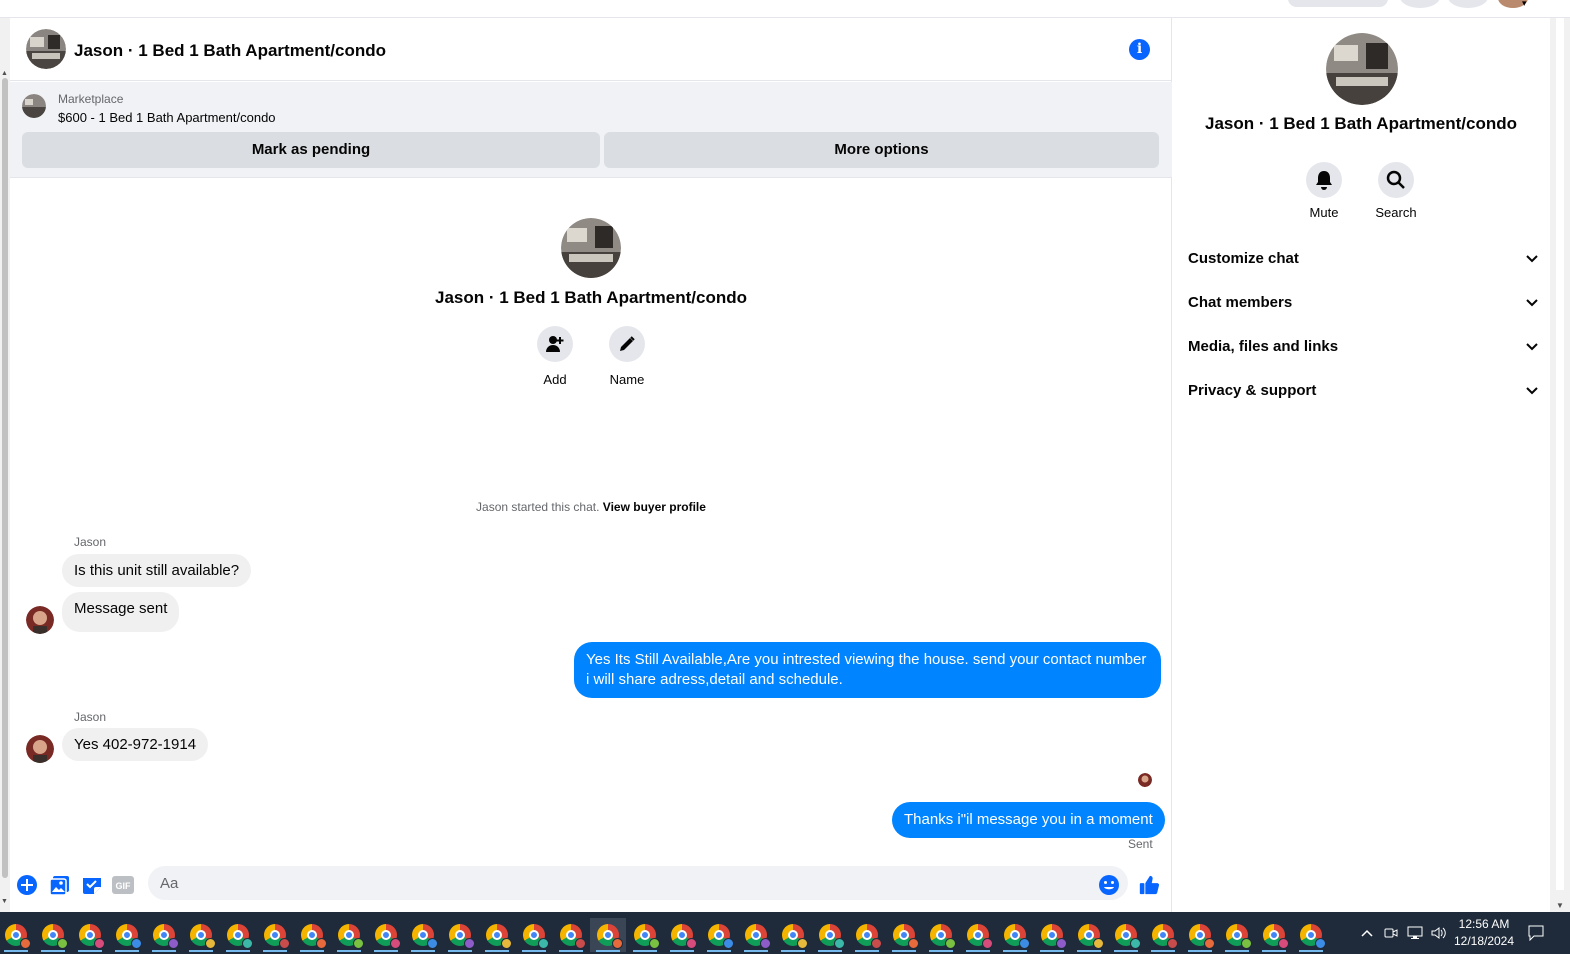 The width and height of the screenshot is (1570, 954). Describe the element at coordinates (60, 885) in the screenshot. I see `image-icon` at that location.